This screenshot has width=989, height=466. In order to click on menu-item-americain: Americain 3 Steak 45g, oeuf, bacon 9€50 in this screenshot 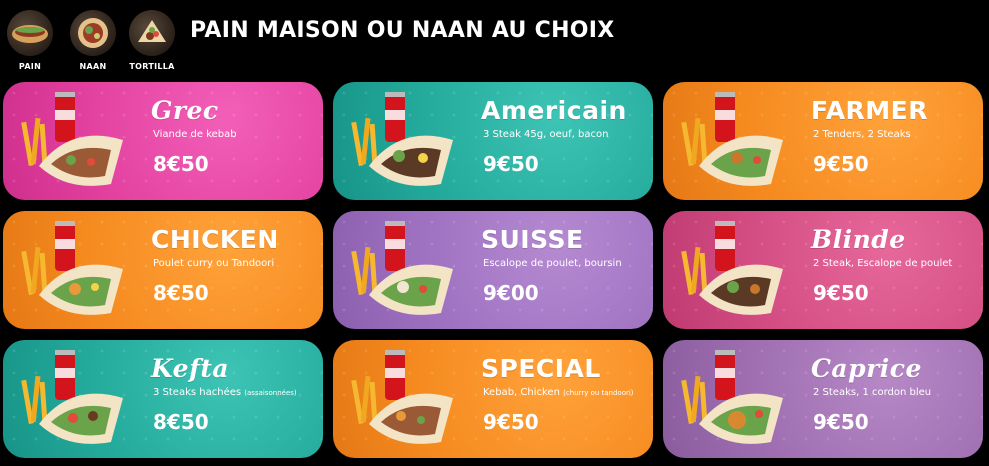, I will do `click(493, 141)`.